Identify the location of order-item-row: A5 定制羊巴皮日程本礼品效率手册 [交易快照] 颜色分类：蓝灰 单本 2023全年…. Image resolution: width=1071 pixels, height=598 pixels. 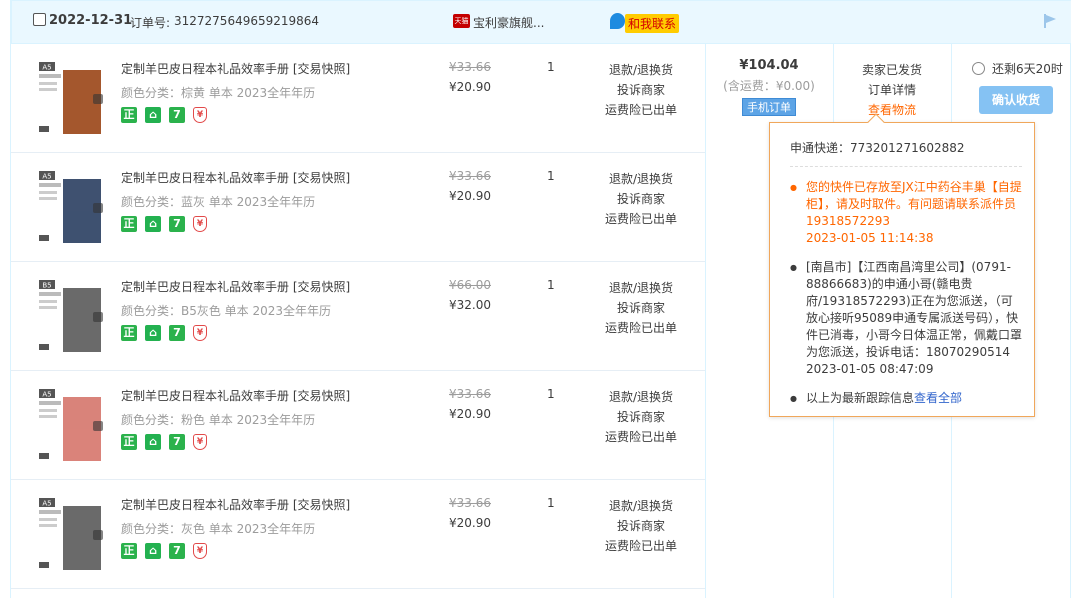
(358, 207).